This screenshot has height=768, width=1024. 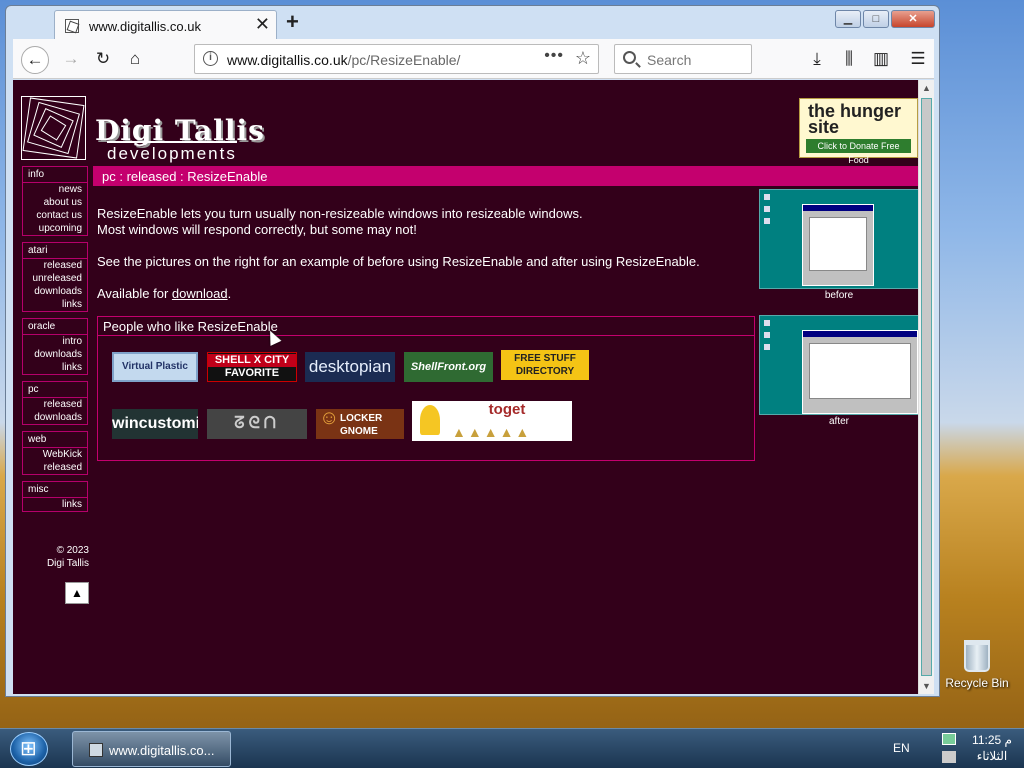 What do you see at coordinates (992, 740) in the screenshot?
I see `clock-time: 11:25 م` at bounding box center [992, 740].